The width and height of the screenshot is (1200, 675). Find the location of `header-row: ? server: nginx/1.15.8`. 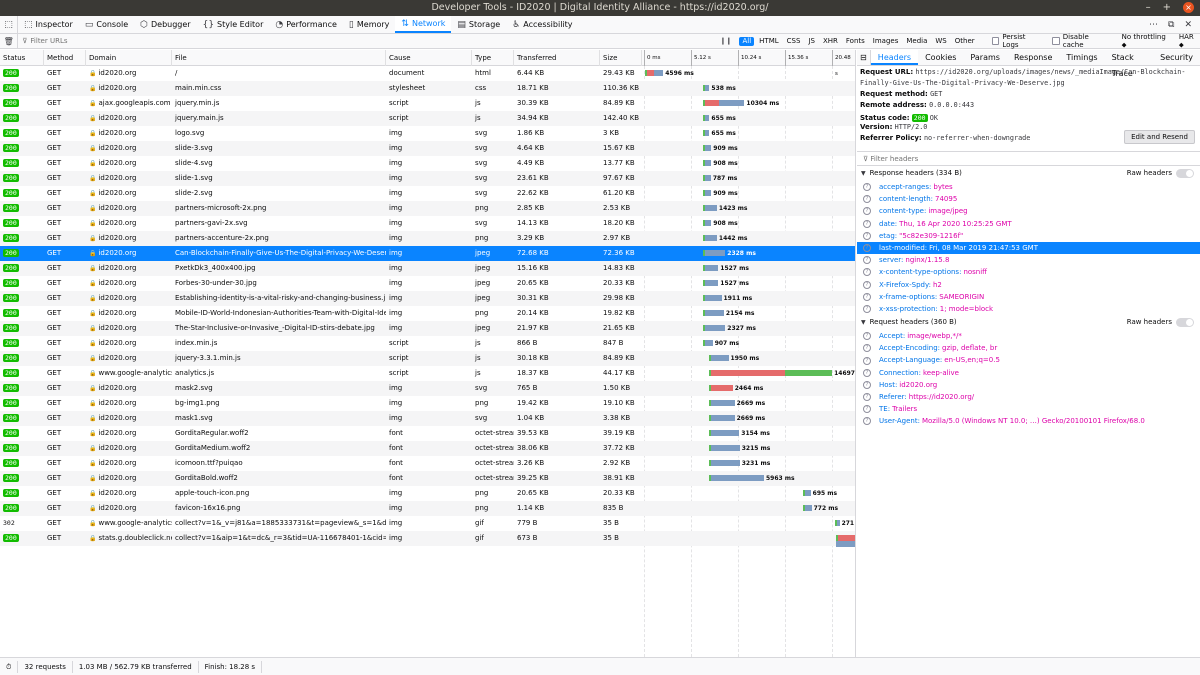

header-row: ? server: nginx/1.15.8 is located at coordinates (1028, 260).